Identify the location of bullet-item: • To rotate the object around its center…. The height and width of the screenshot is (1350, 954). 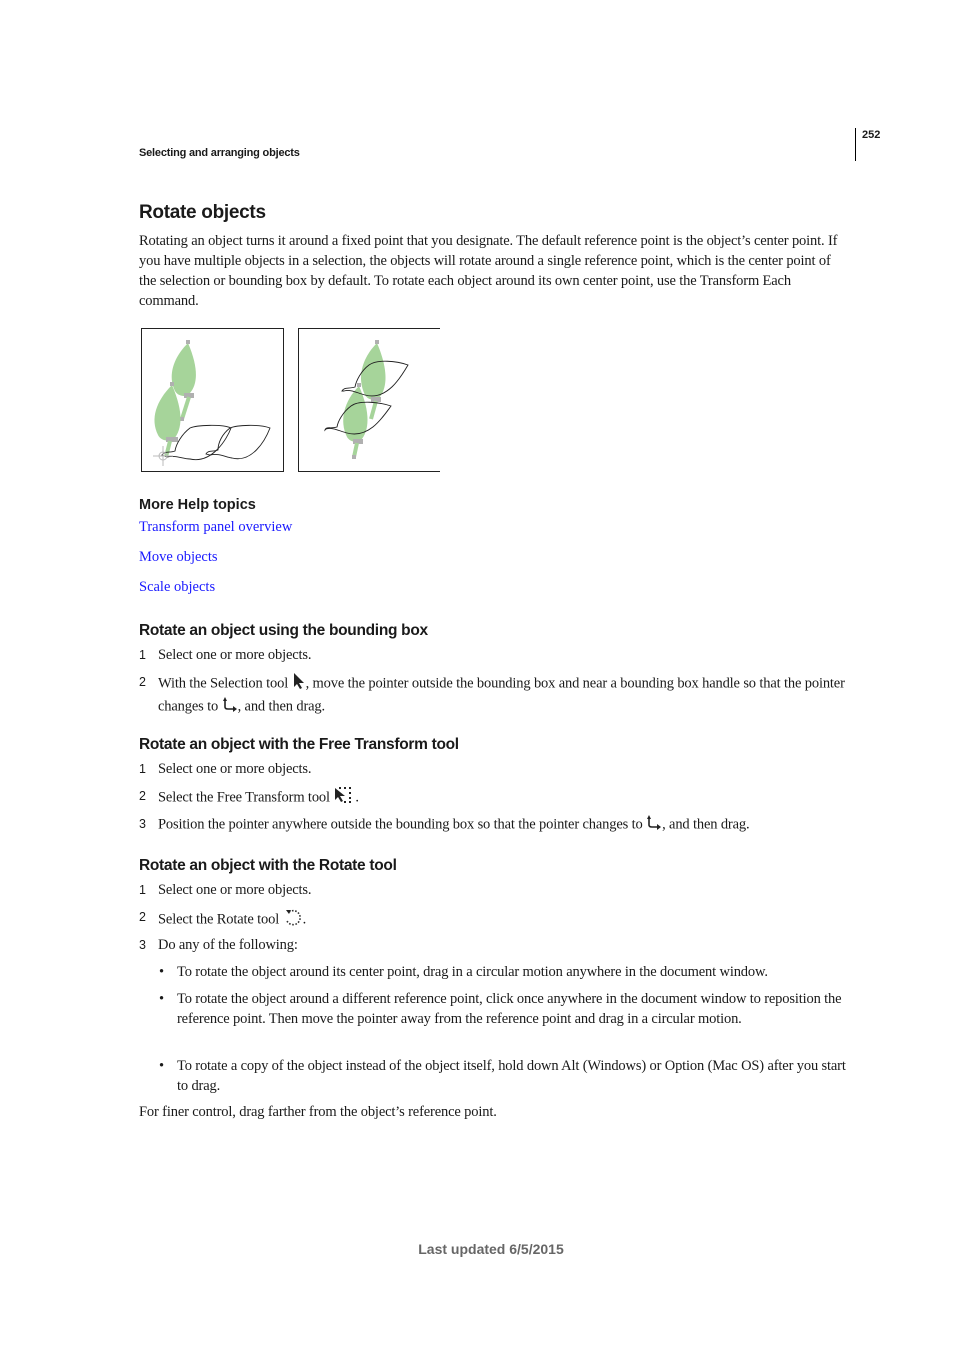
(505, 972).